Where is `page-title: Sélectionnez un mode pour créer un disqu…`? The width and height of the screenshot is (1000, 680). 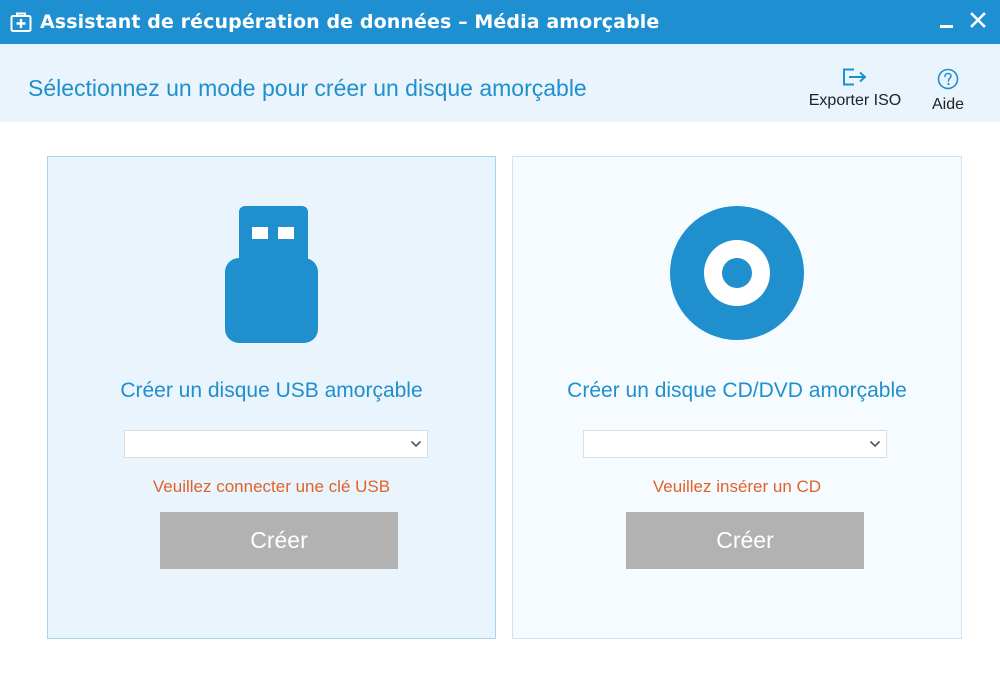
page-title: Sélectionnez un mode pour créer un disqu… is located at coordinates (307, 88).